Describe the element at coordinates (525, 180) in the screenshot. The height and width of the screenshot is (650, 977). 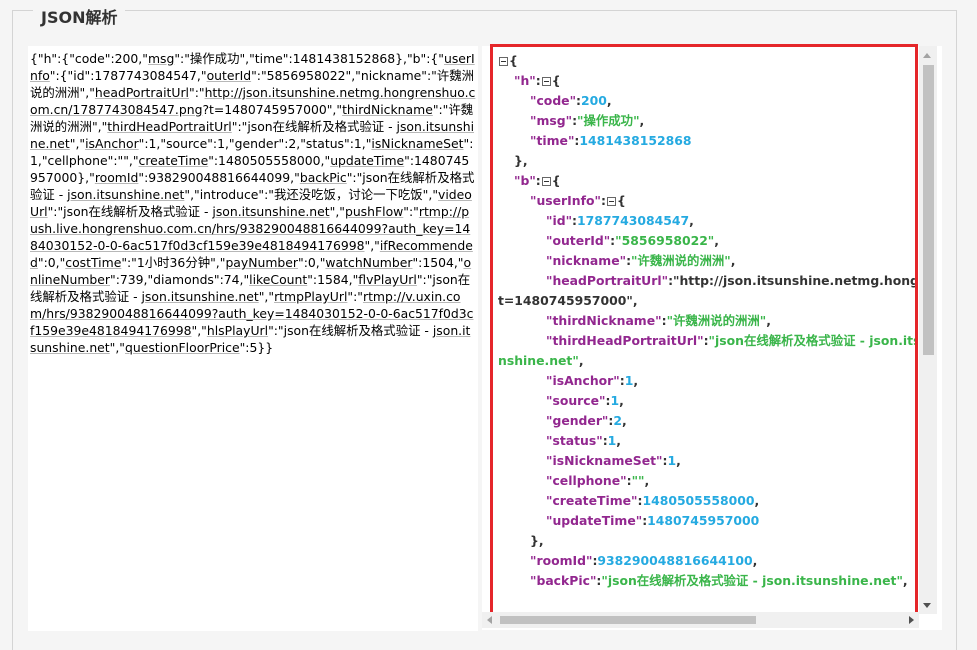
I see `json-key: "b"` at that location.